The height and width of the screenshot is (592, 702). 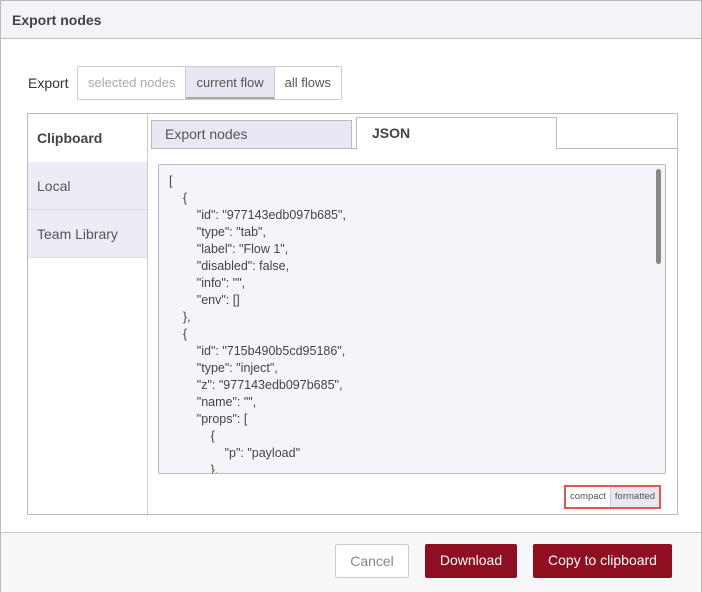 I want to click on sidebar-item-clipboard: Clipboard, so click(x=87, y=138).